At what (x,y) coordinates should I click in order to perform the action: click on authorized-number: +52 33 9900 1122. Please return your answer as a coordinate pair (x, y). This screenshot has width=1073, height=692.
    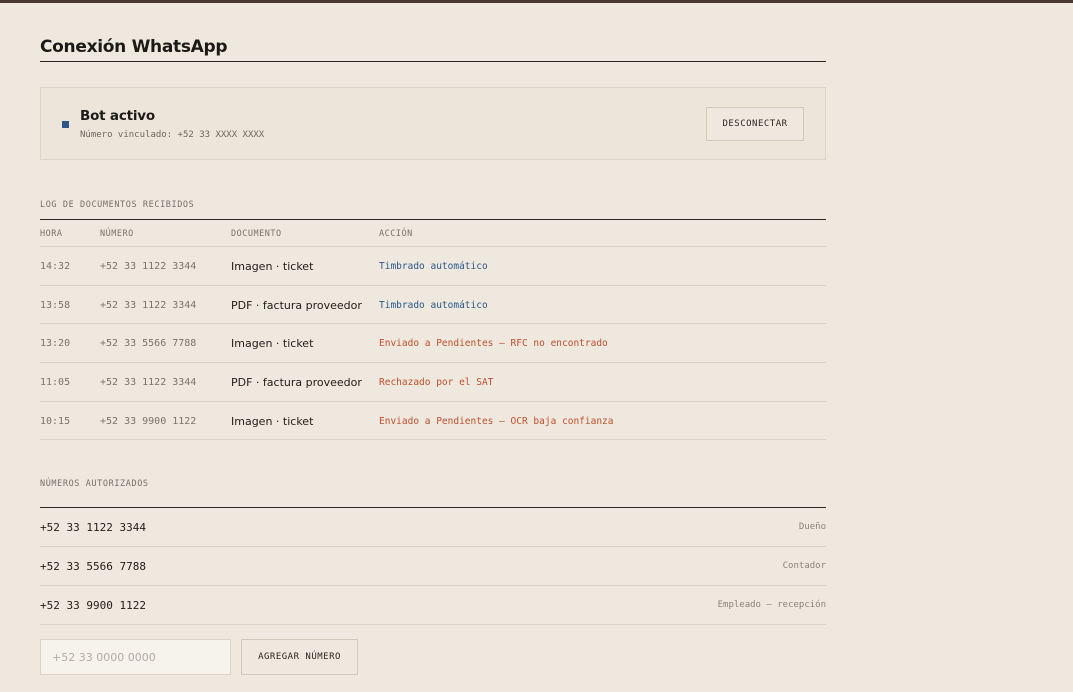
    Looking at the image, I should click on (93, 605).